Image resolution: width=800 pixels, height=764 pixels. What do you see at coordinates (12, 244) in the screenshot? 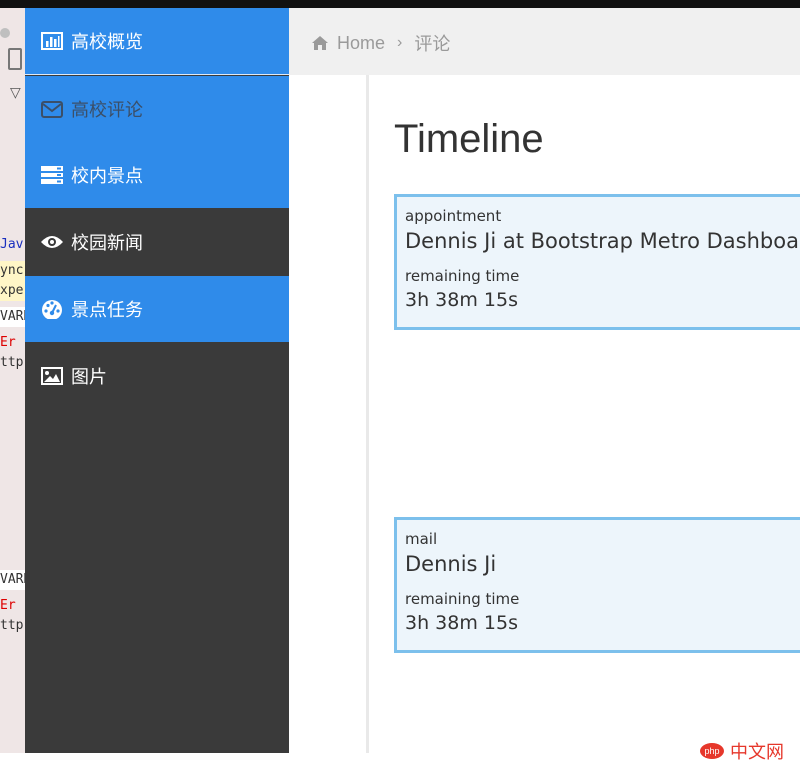
I see `console-line: Jav.` at bounding box center [12, 244].